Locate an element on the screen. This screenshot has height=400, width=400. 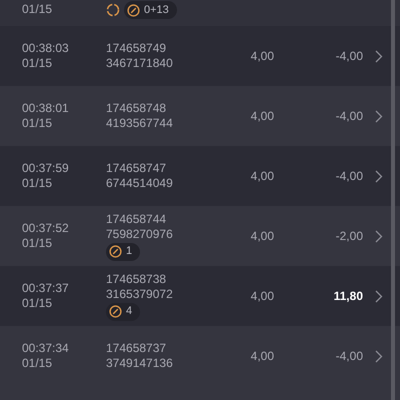
result-text: -2,00 is located at coordinates (348, 236).